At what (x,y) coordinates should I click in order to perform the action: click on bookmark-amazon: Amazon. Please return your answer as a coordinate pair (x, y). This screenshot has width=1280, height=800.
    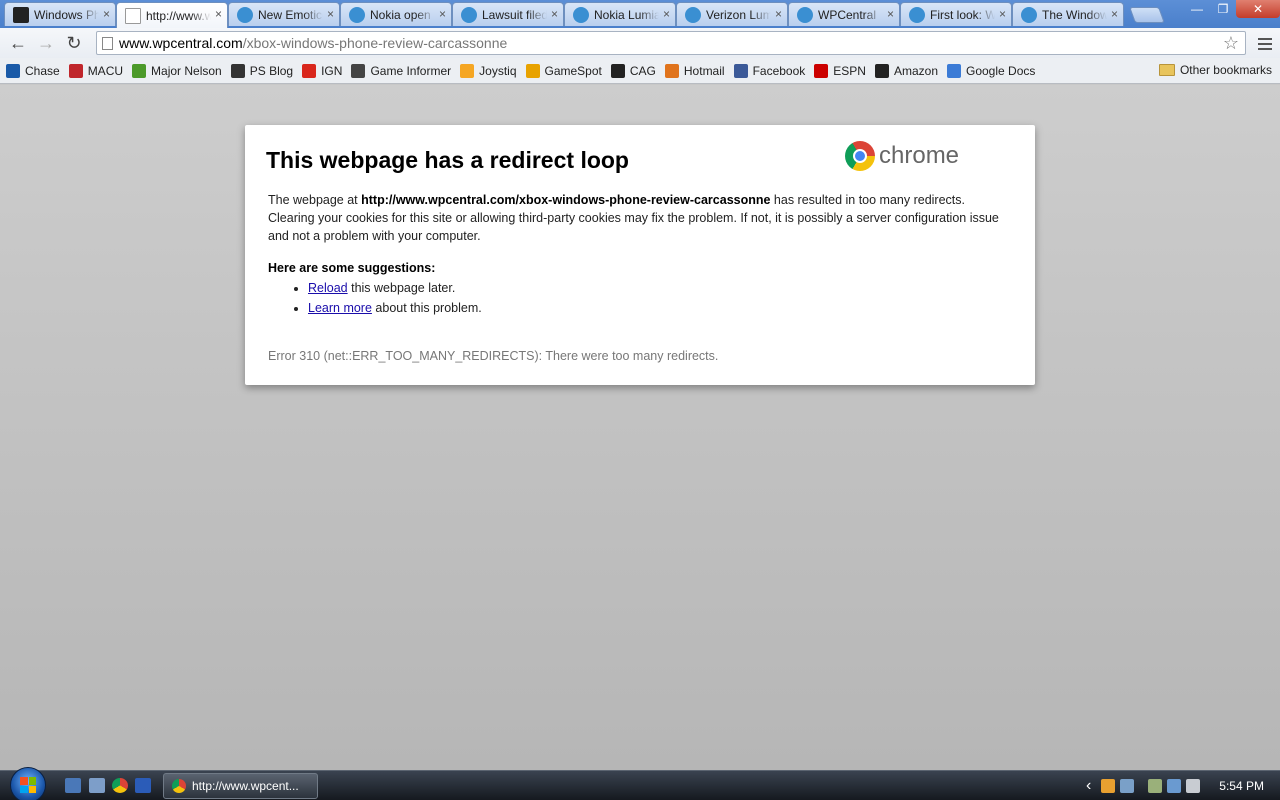
    Looking at the image, I should click on (906, 70).